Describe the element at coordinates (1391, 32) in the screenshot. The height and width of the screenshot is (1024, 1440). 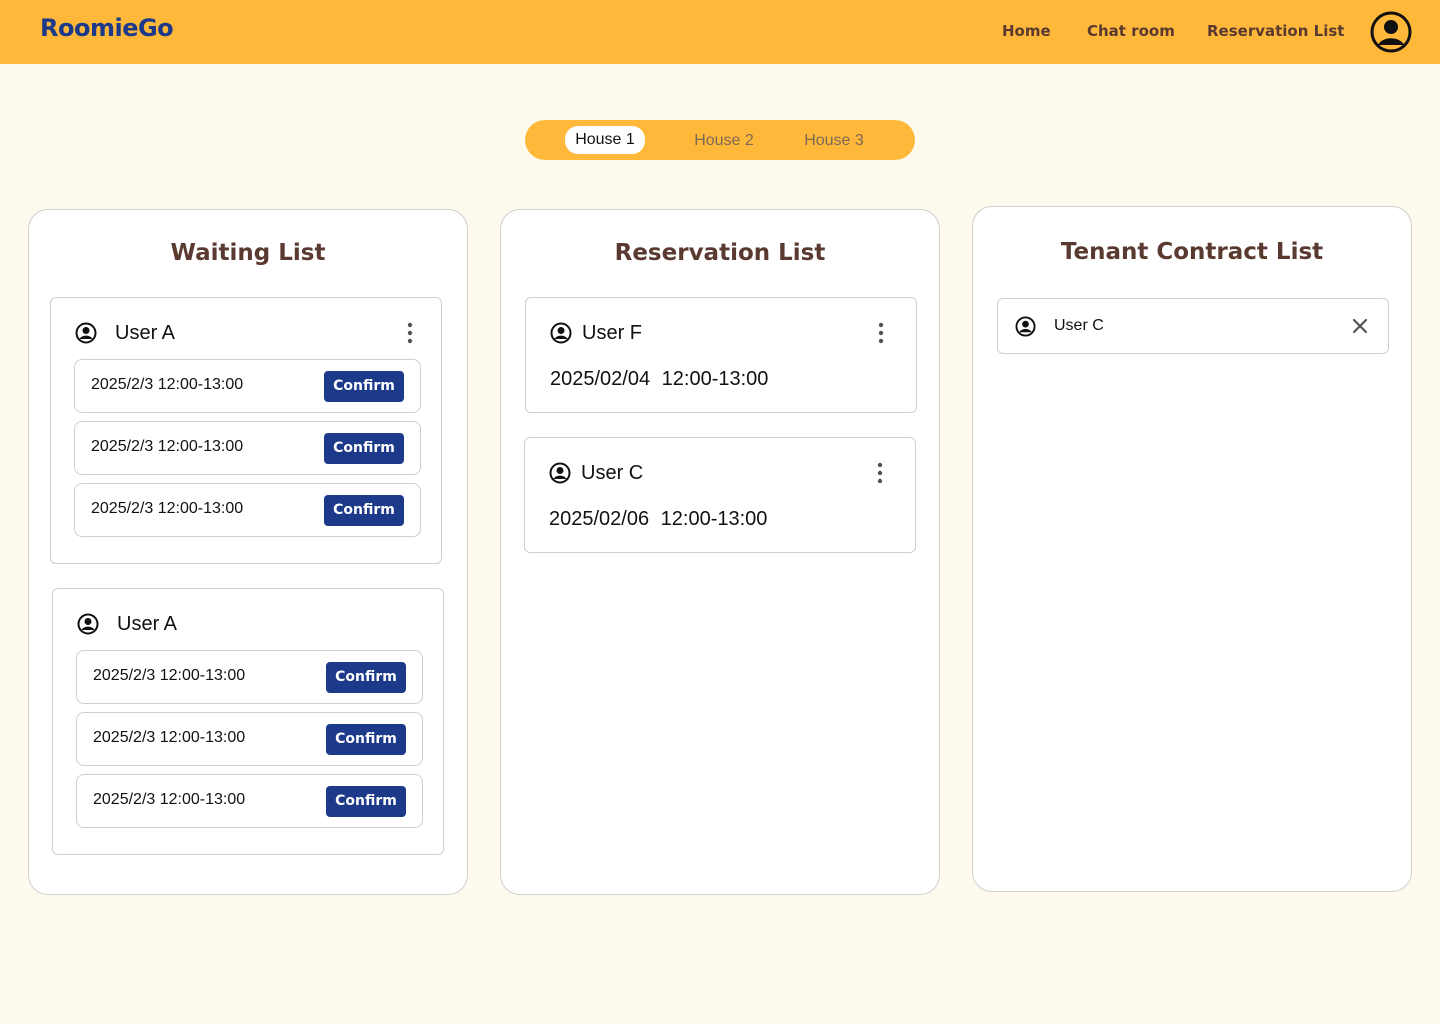
I see `account-circle-icon` at that location.